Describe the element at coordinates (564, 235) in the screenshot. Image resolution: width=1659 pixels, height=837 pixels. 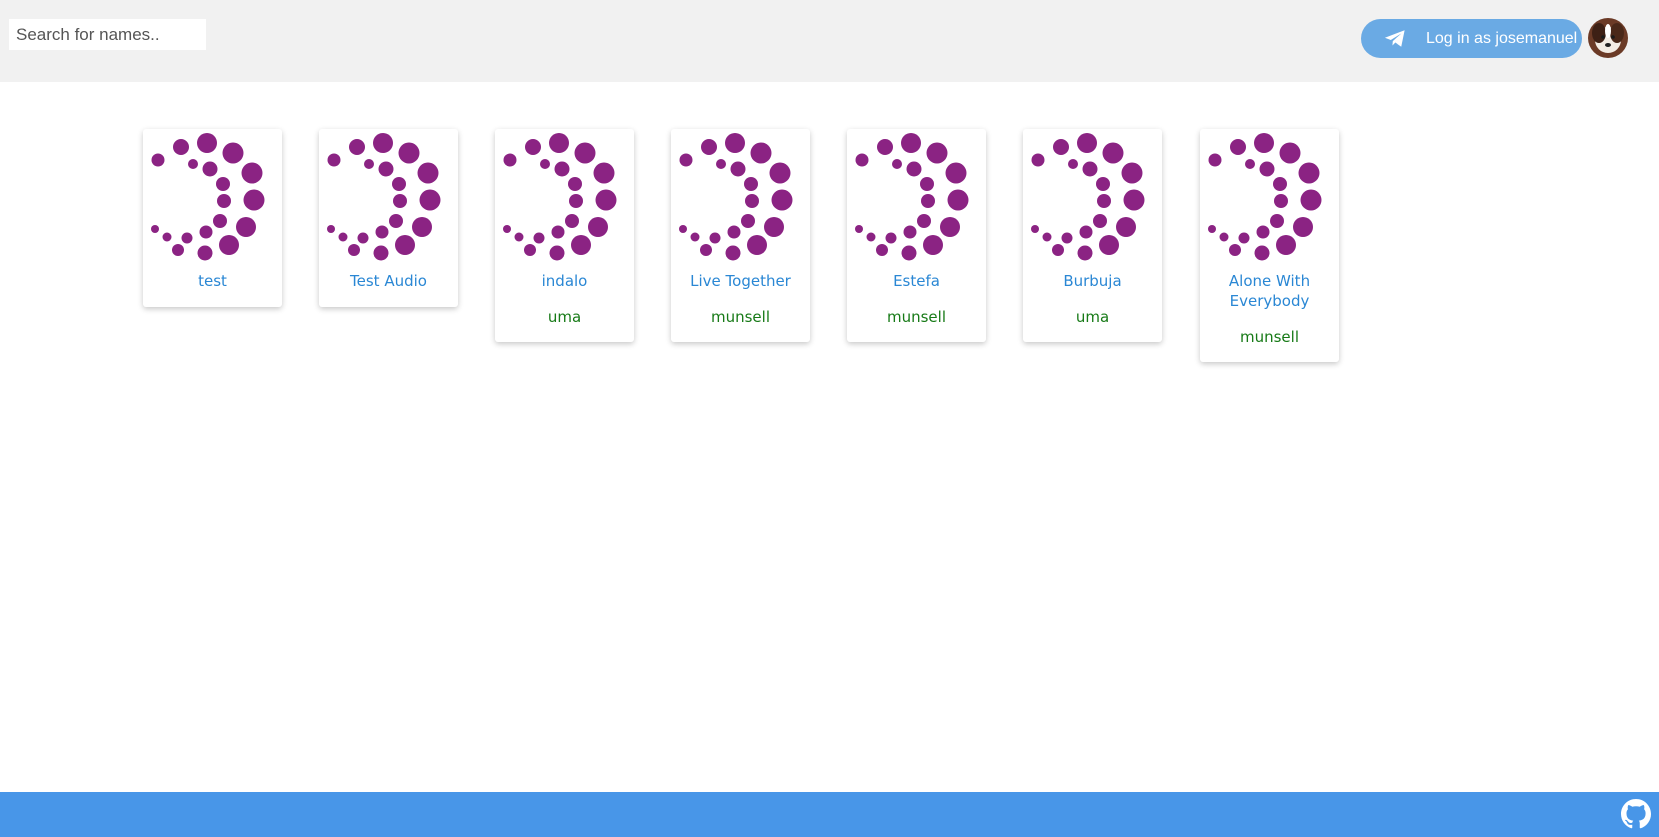
I see `card-item: indalo uma` at that location.